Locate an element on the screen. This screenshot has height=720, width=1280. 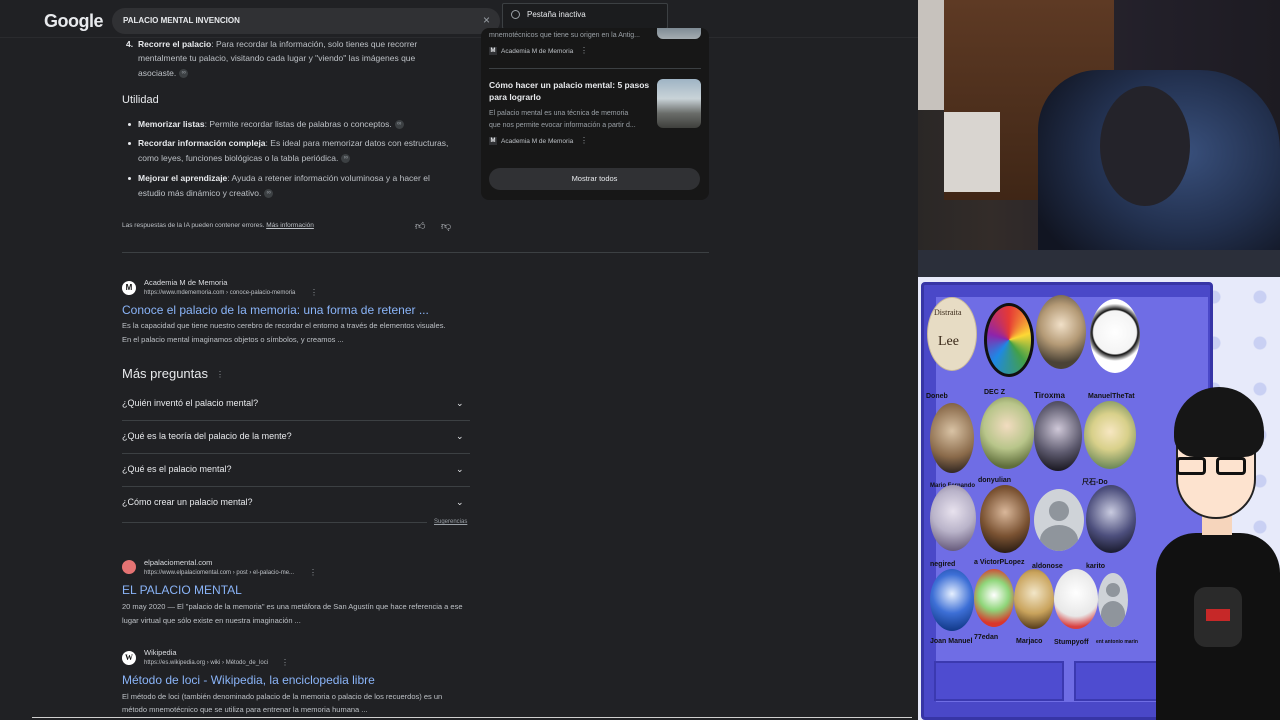
result-site-name: Academia M de Memoria is located at coordinates (185, 282).